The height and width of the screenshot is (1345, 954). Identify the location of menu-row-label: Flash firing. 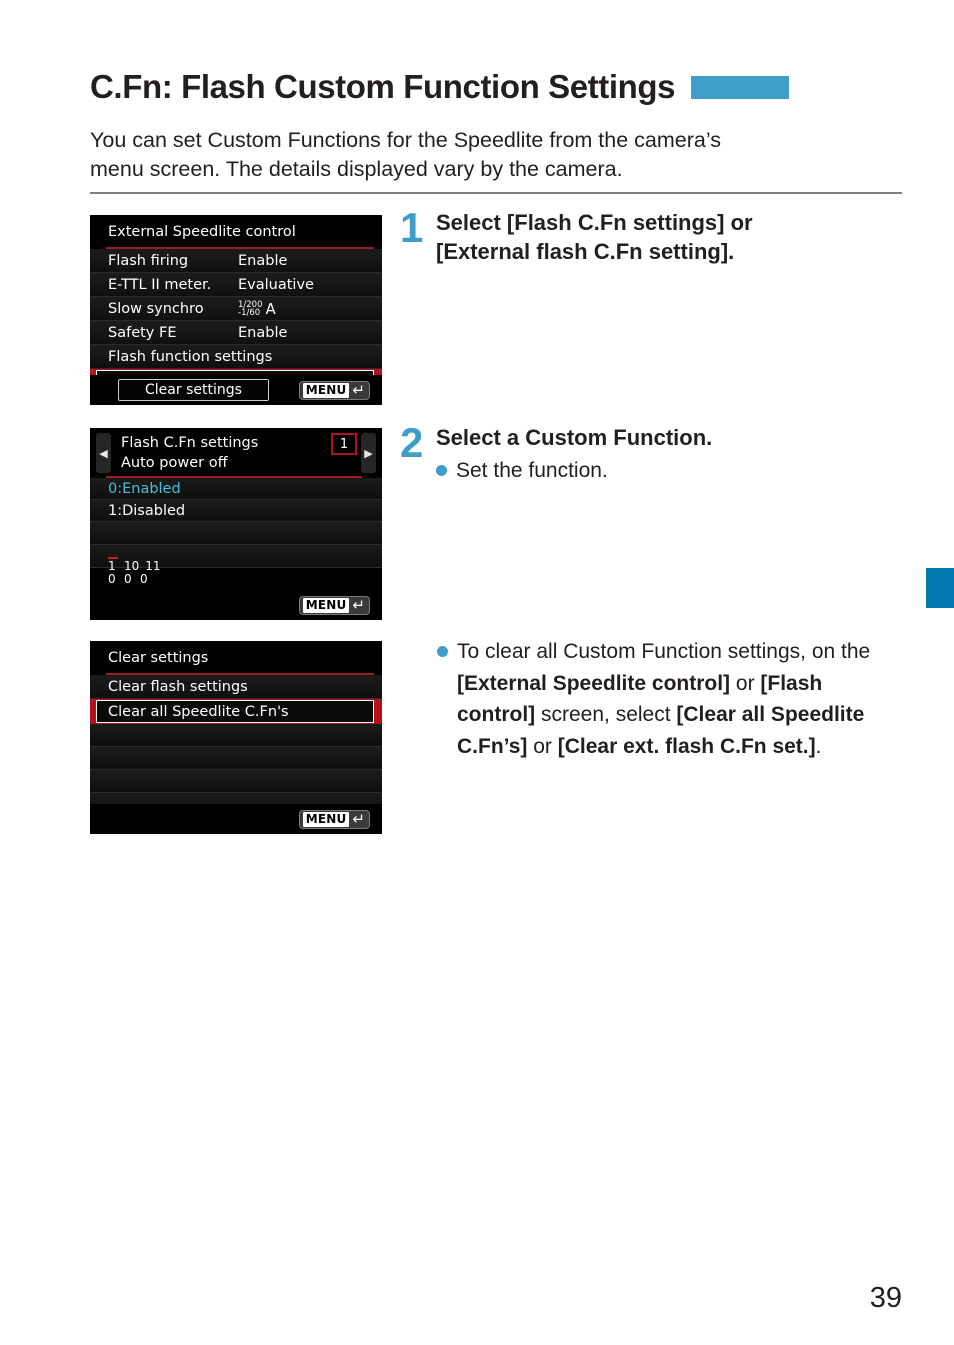
(148, 260).